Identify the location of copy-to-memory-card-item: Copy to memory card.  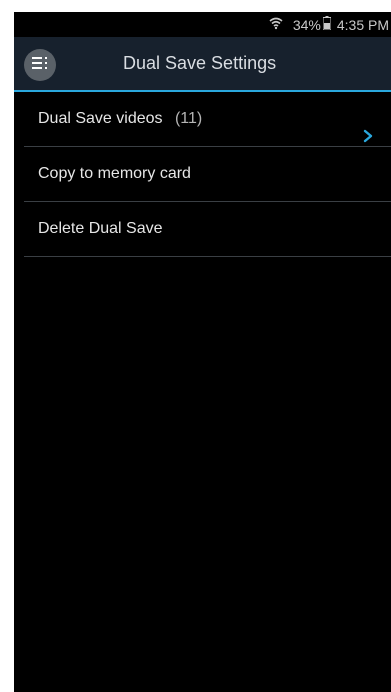
(207, 174).